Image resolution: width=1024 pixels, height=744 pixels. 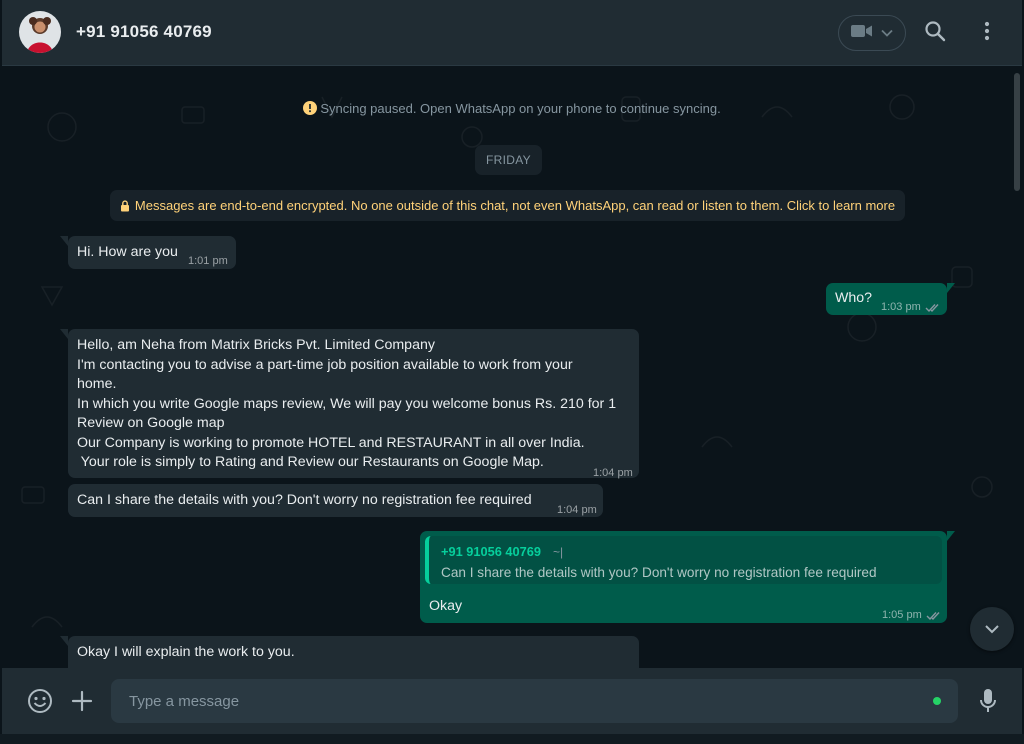 What do you see at coordinates (151, 423) in the screenshot?
I see `message-line: Review on Google map` at bounding box center [151, 423].